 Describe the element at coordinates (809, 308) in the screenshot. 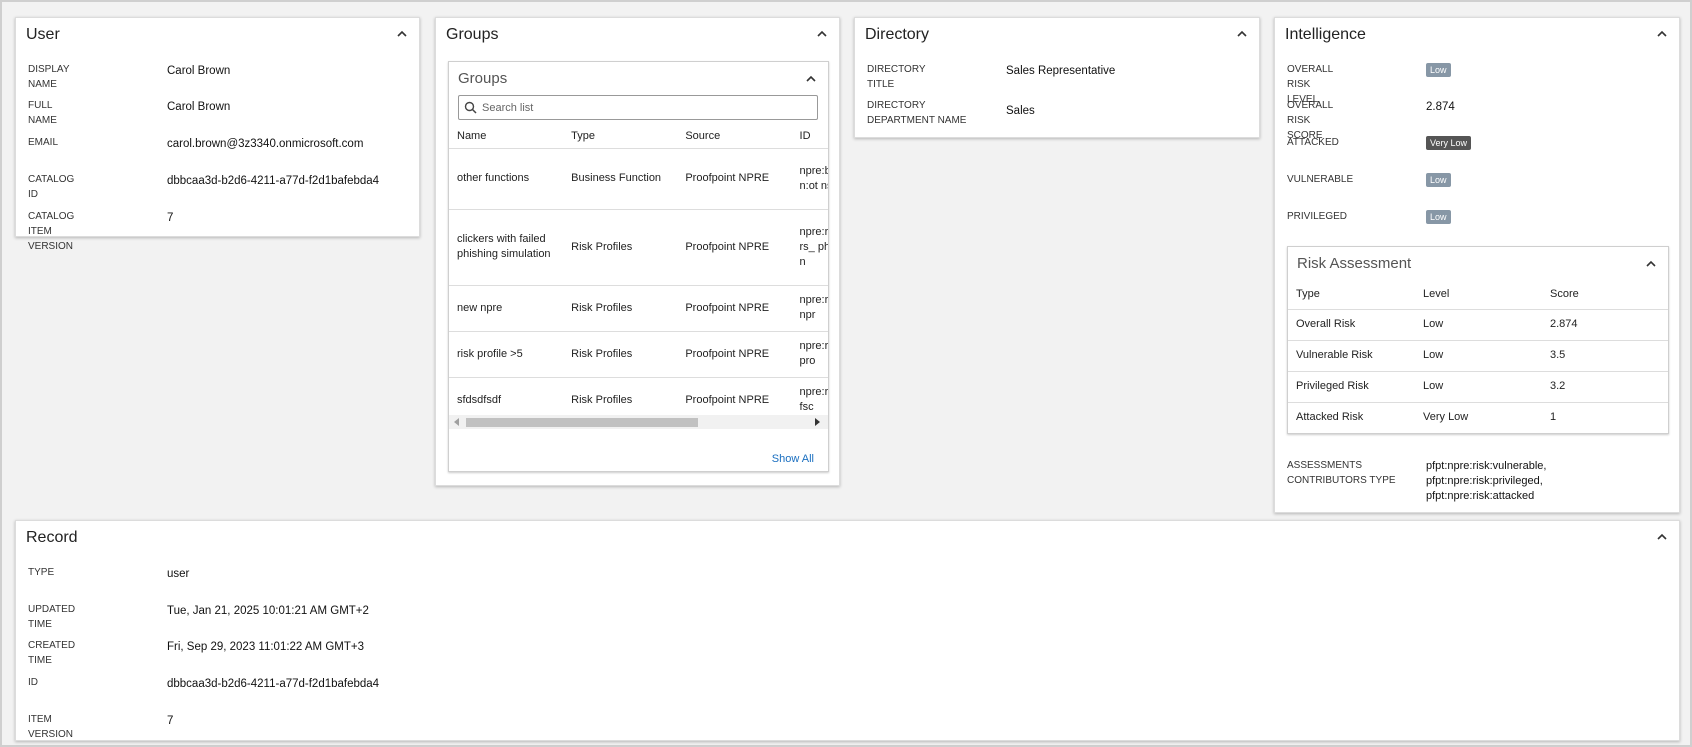

I see `group-id: npre:ris ew_npr` at that location.